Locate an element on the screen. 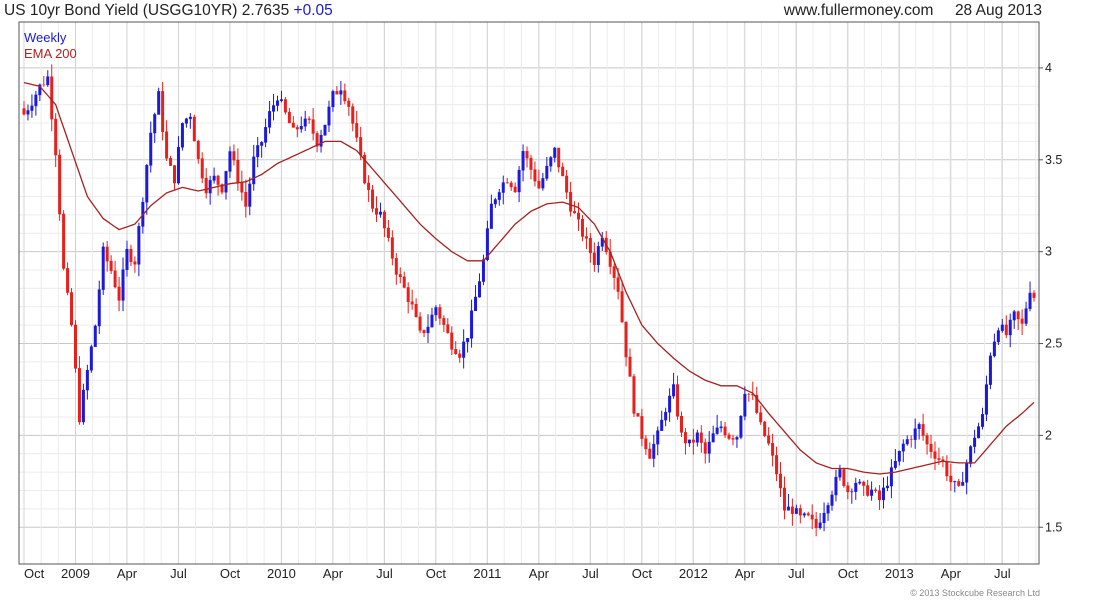 This screenshot has width=1100, height=600. x-tick-label: 2012 is located at coordinates (693, 573).